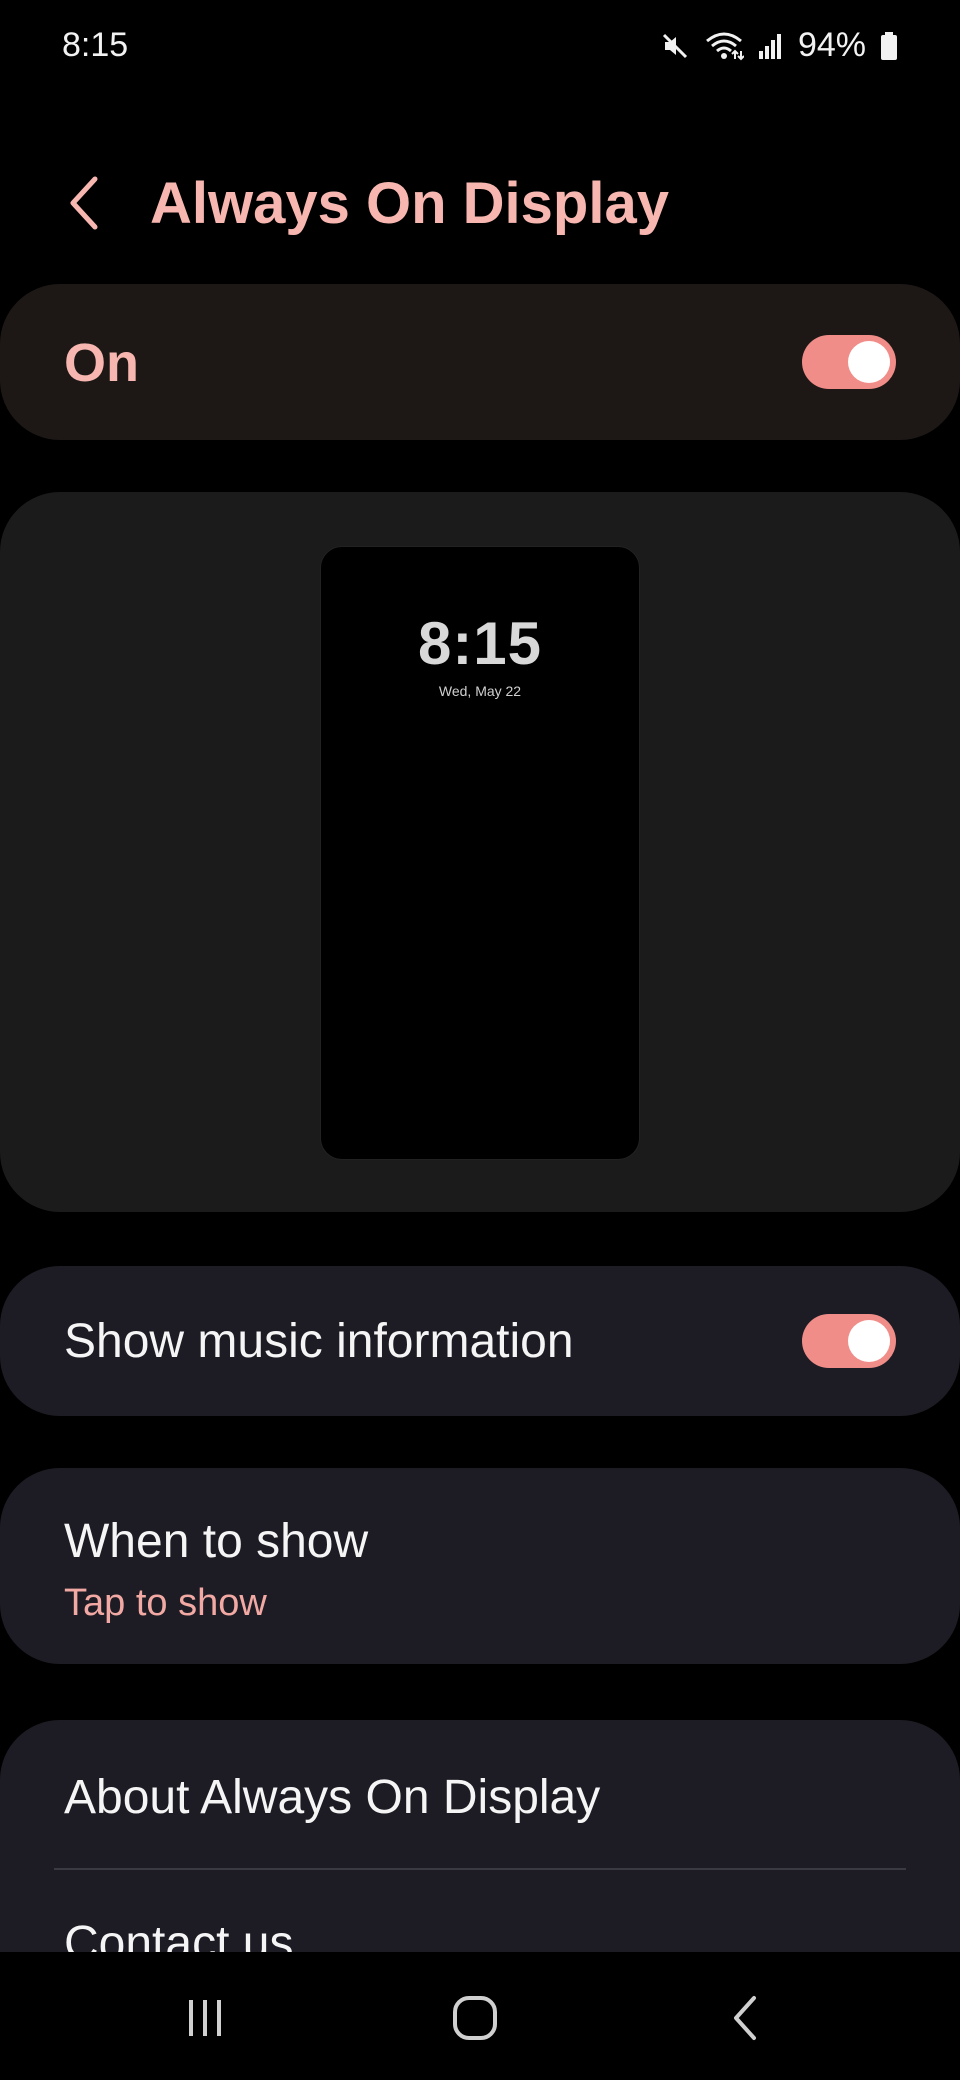 This screenshot has height=2080, width=960. Describe the element at coordinates (480, 1566) in the screenshot. I see `when-to-show-row: When to show Tap to show` at that location.